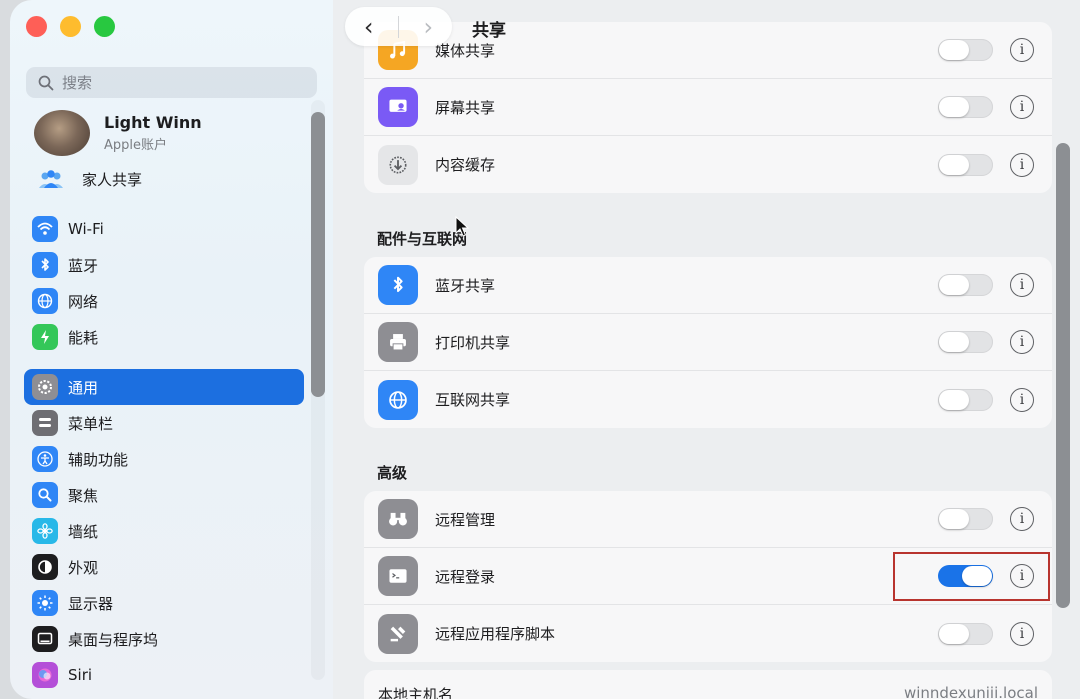 This screenshot has width=1080, height=699. I want to click on sidebar-item-label: 聚焦, so click(83, 495).